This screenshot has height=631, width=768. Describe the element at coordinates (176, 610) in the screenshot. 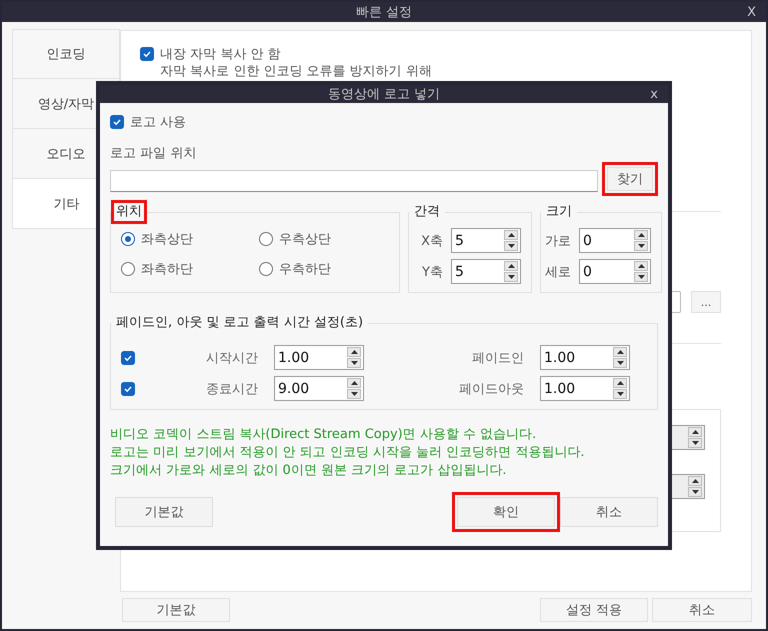

I see `default-button: 기본값` at that location.